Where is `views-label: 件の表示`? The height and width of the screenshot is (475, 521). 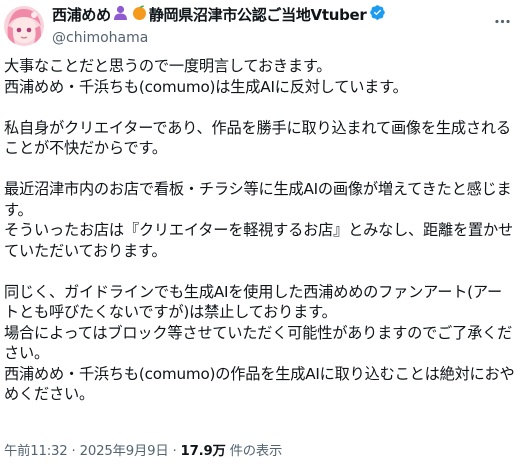
views-label: 件の表示 is located at coordinates (254, 451).